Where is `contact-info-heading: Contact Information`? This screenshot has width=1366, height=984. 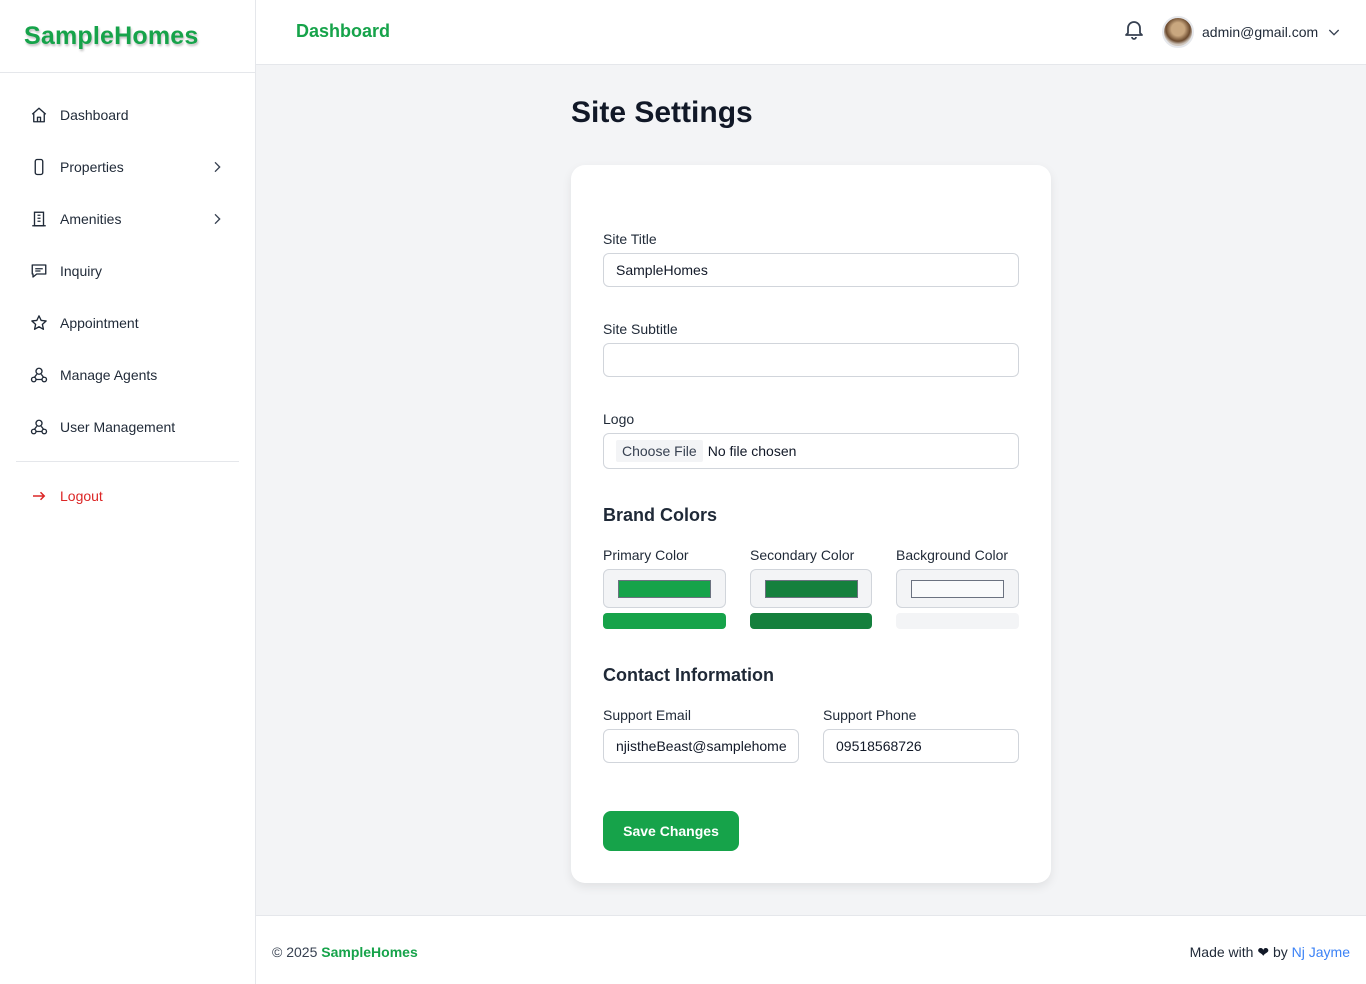 contact-info-heading: Contact Information is located at coordinates (688, 675).